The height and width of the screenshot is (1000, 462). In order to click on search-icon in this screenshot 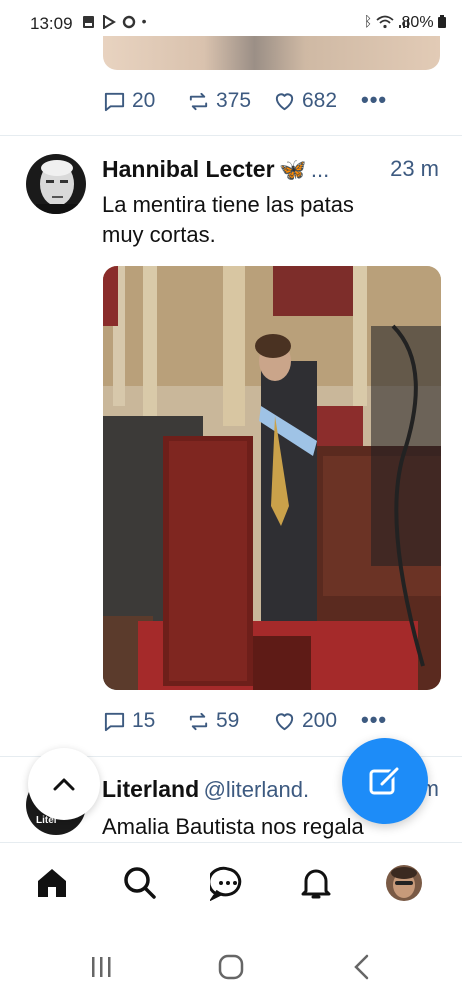, I will do `click(140, 883)`.